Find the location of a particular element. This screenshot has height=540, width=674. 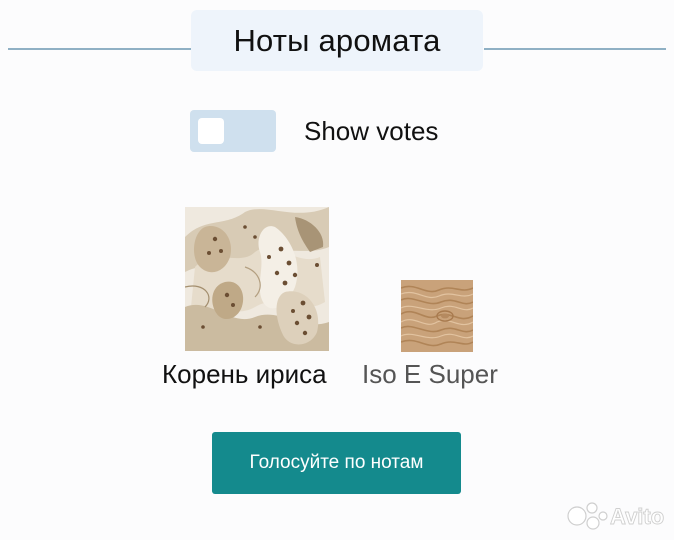

vote-notes-button: Голосуйте по нотам is located at coordinates (336, 463).